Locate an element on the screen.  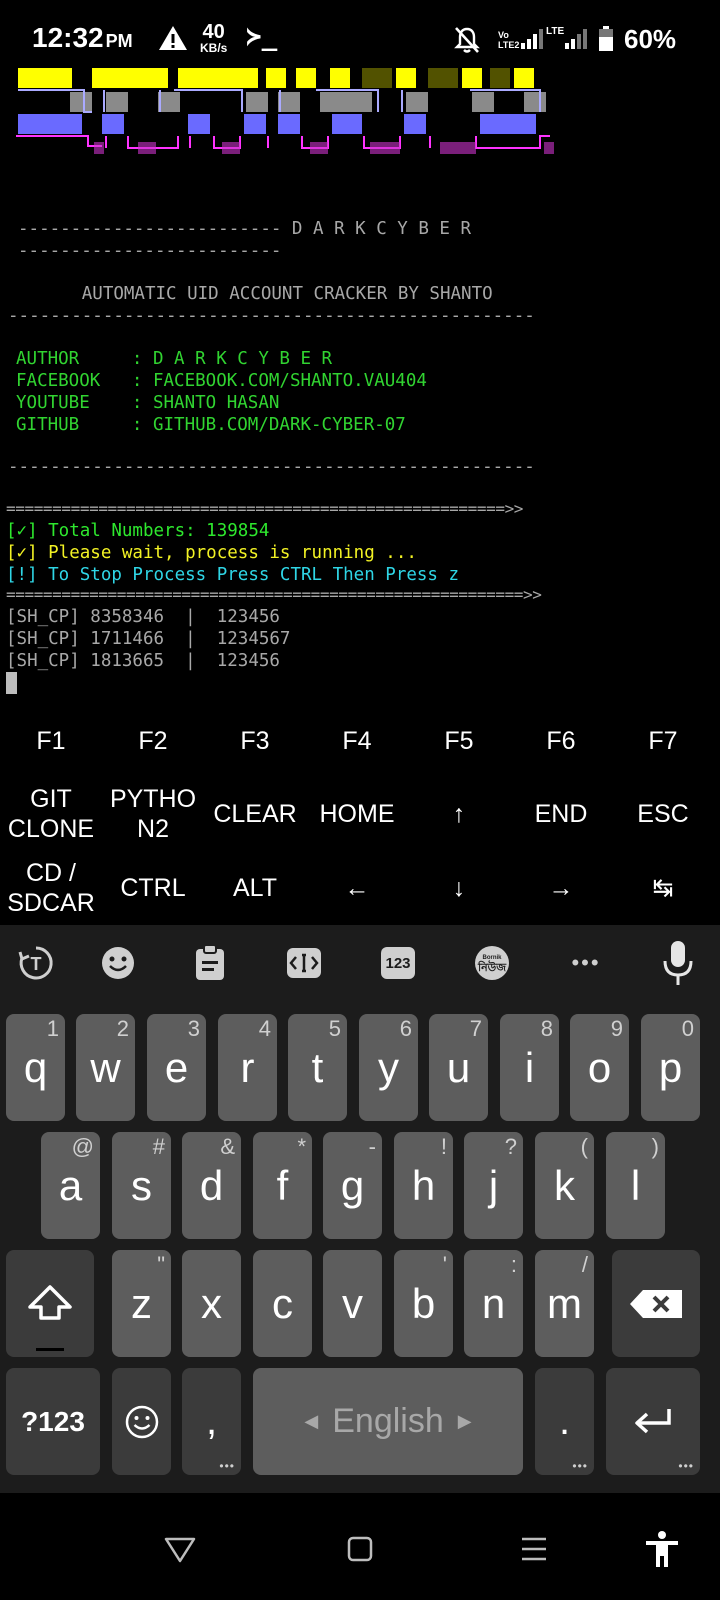
key-arrow-right: → is located at coordinates (561, 888).